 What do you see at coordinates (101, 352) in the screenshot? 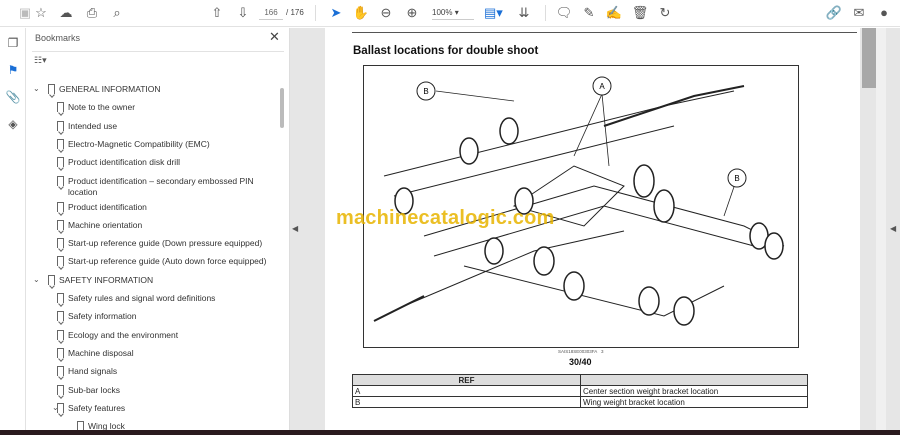
I see `bookmark-label: Machine disposal` at bounding box center [101, 352].